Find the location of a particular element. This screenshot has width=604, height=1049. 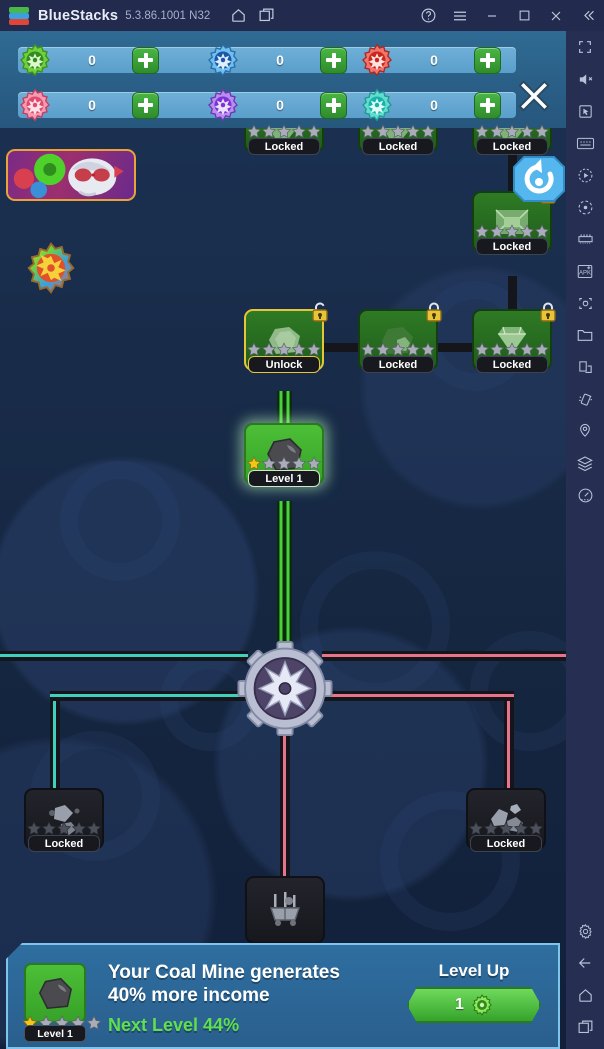

multi-instance-manager-icon is located at coordinates (585, 367).